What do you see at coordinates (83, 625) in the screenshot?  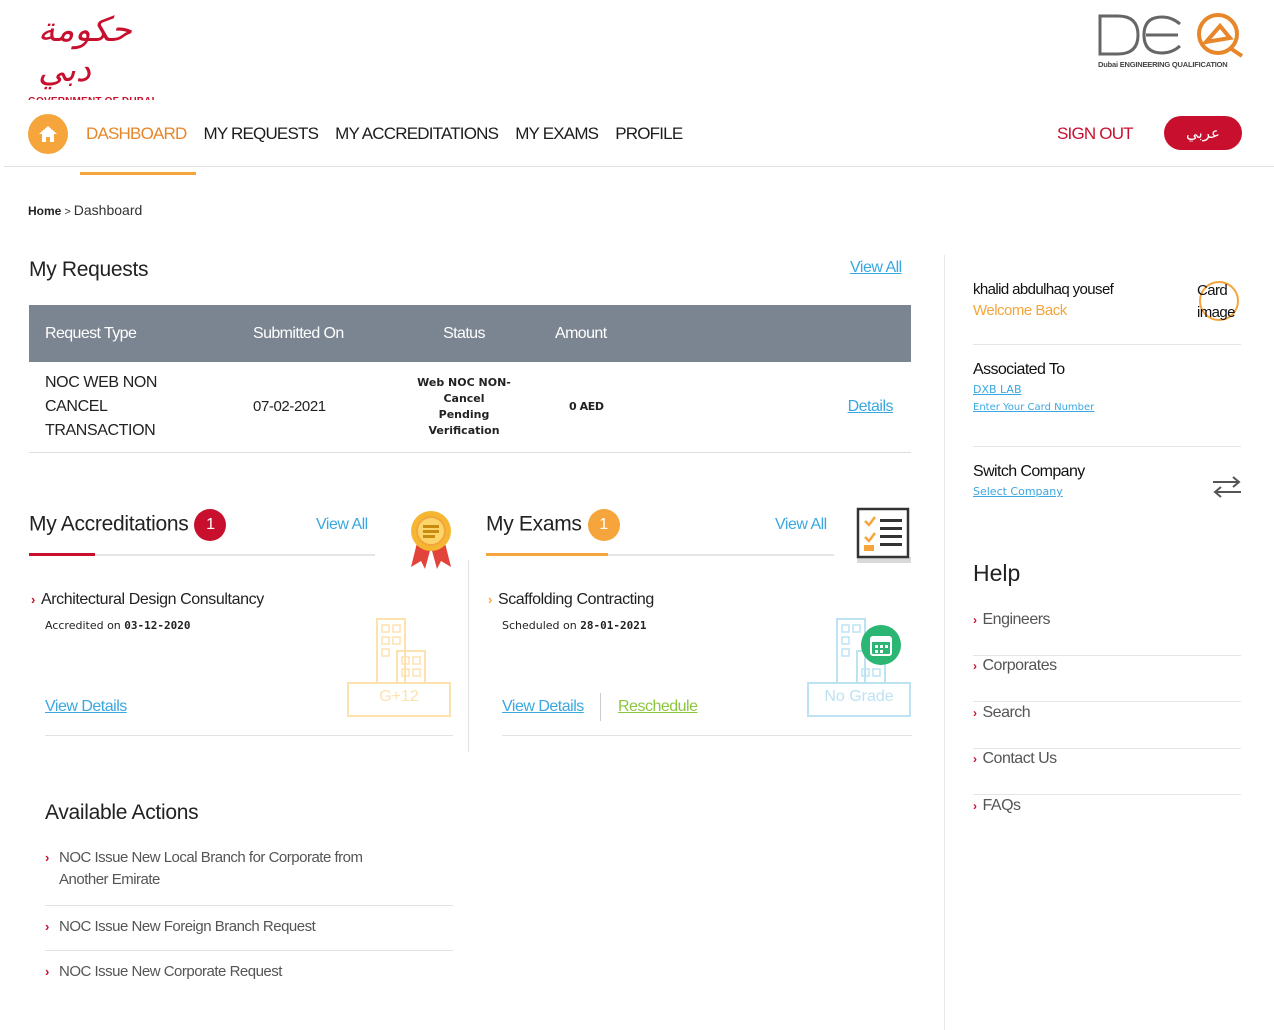 I see `accredited-on-label: Accredited on` at bounding box center [83, 625].